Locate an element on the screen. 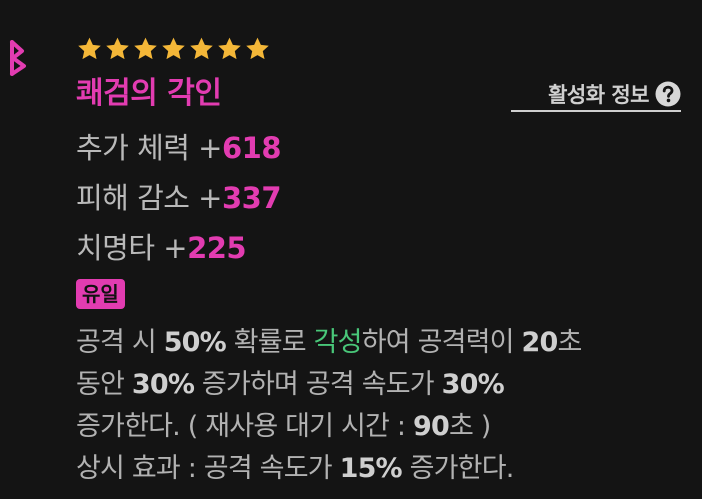  effect-text: 증가하며 공격 속도가 is located at coordinates (318, 384).